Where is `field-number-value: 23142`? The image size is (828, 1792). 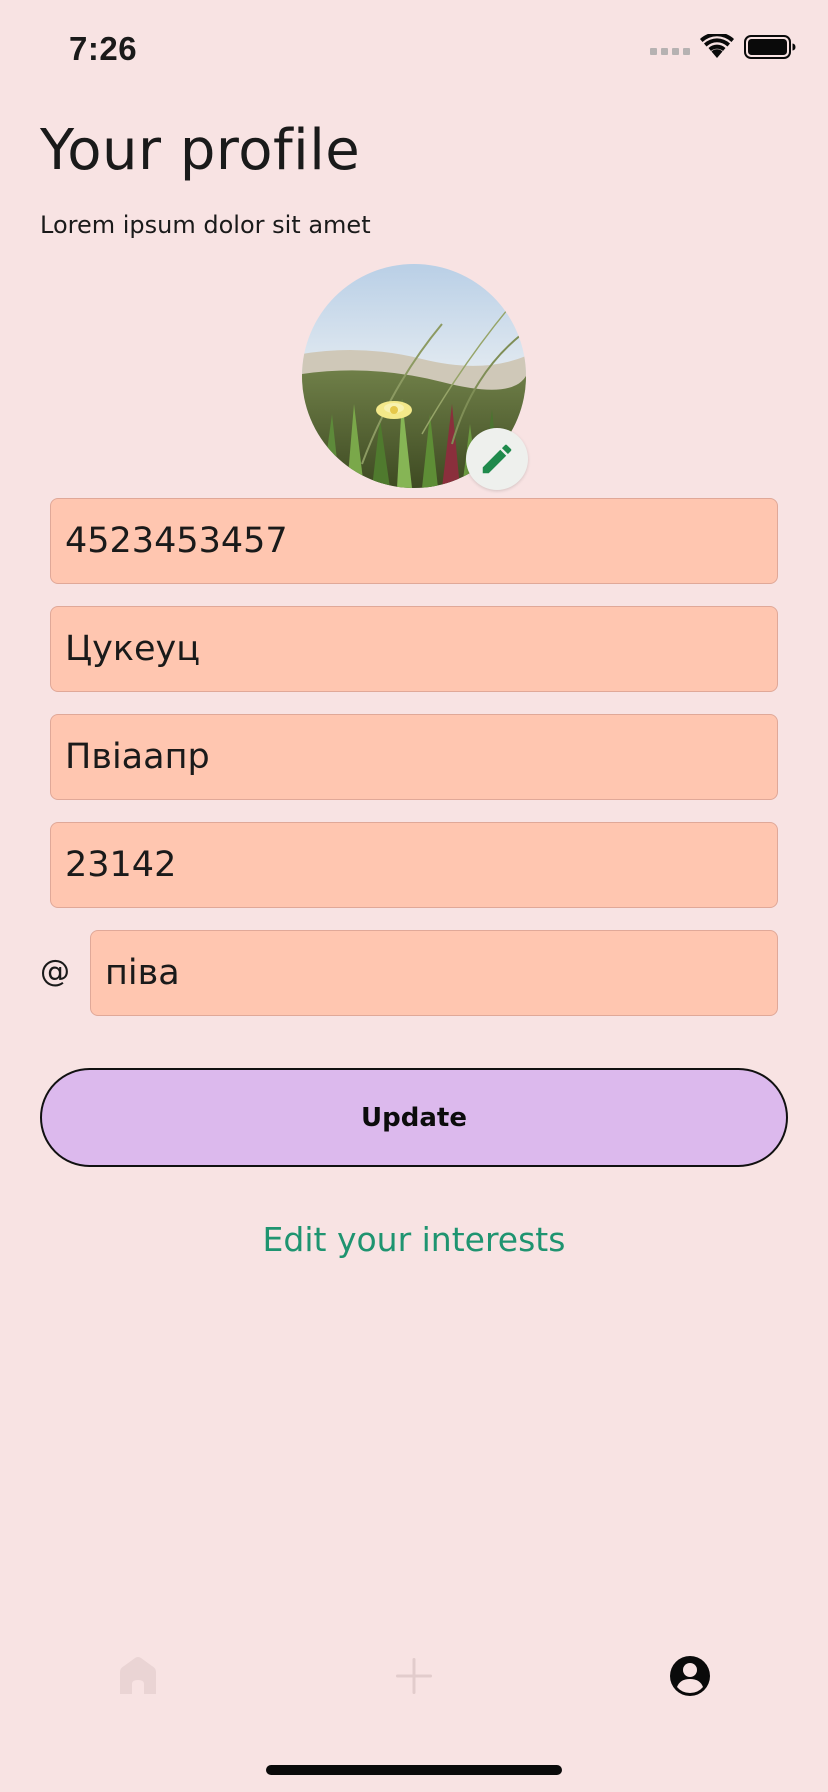
field-number-value: 23142 is located at coordinates (121, 865).